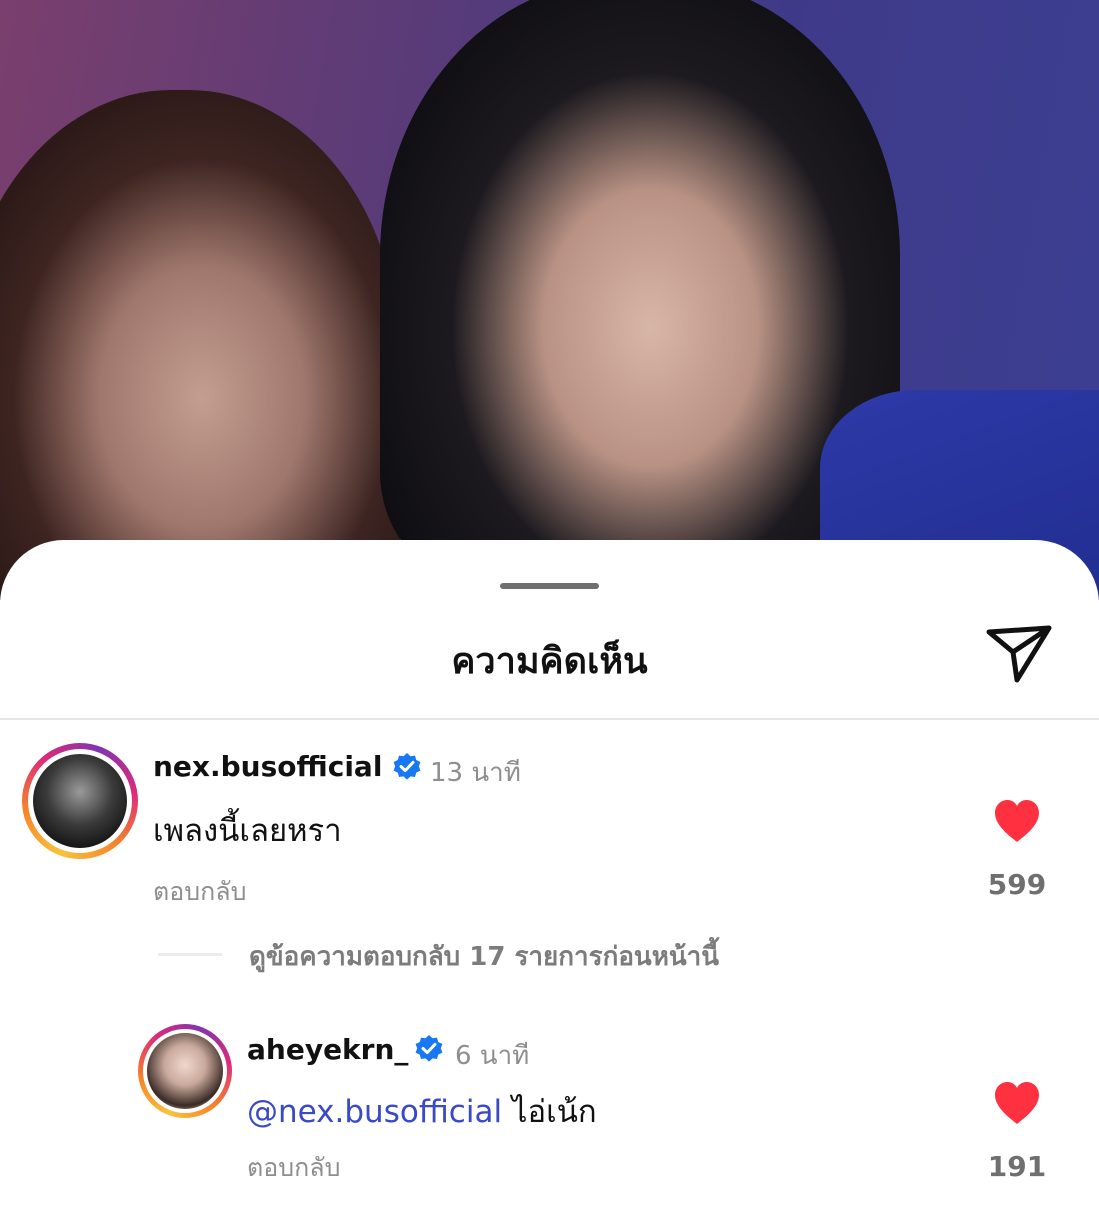 This screenshot has width=1099, height=1220. I want to click on comment-body: ไอ่เน้ก, so click(549, 1112).